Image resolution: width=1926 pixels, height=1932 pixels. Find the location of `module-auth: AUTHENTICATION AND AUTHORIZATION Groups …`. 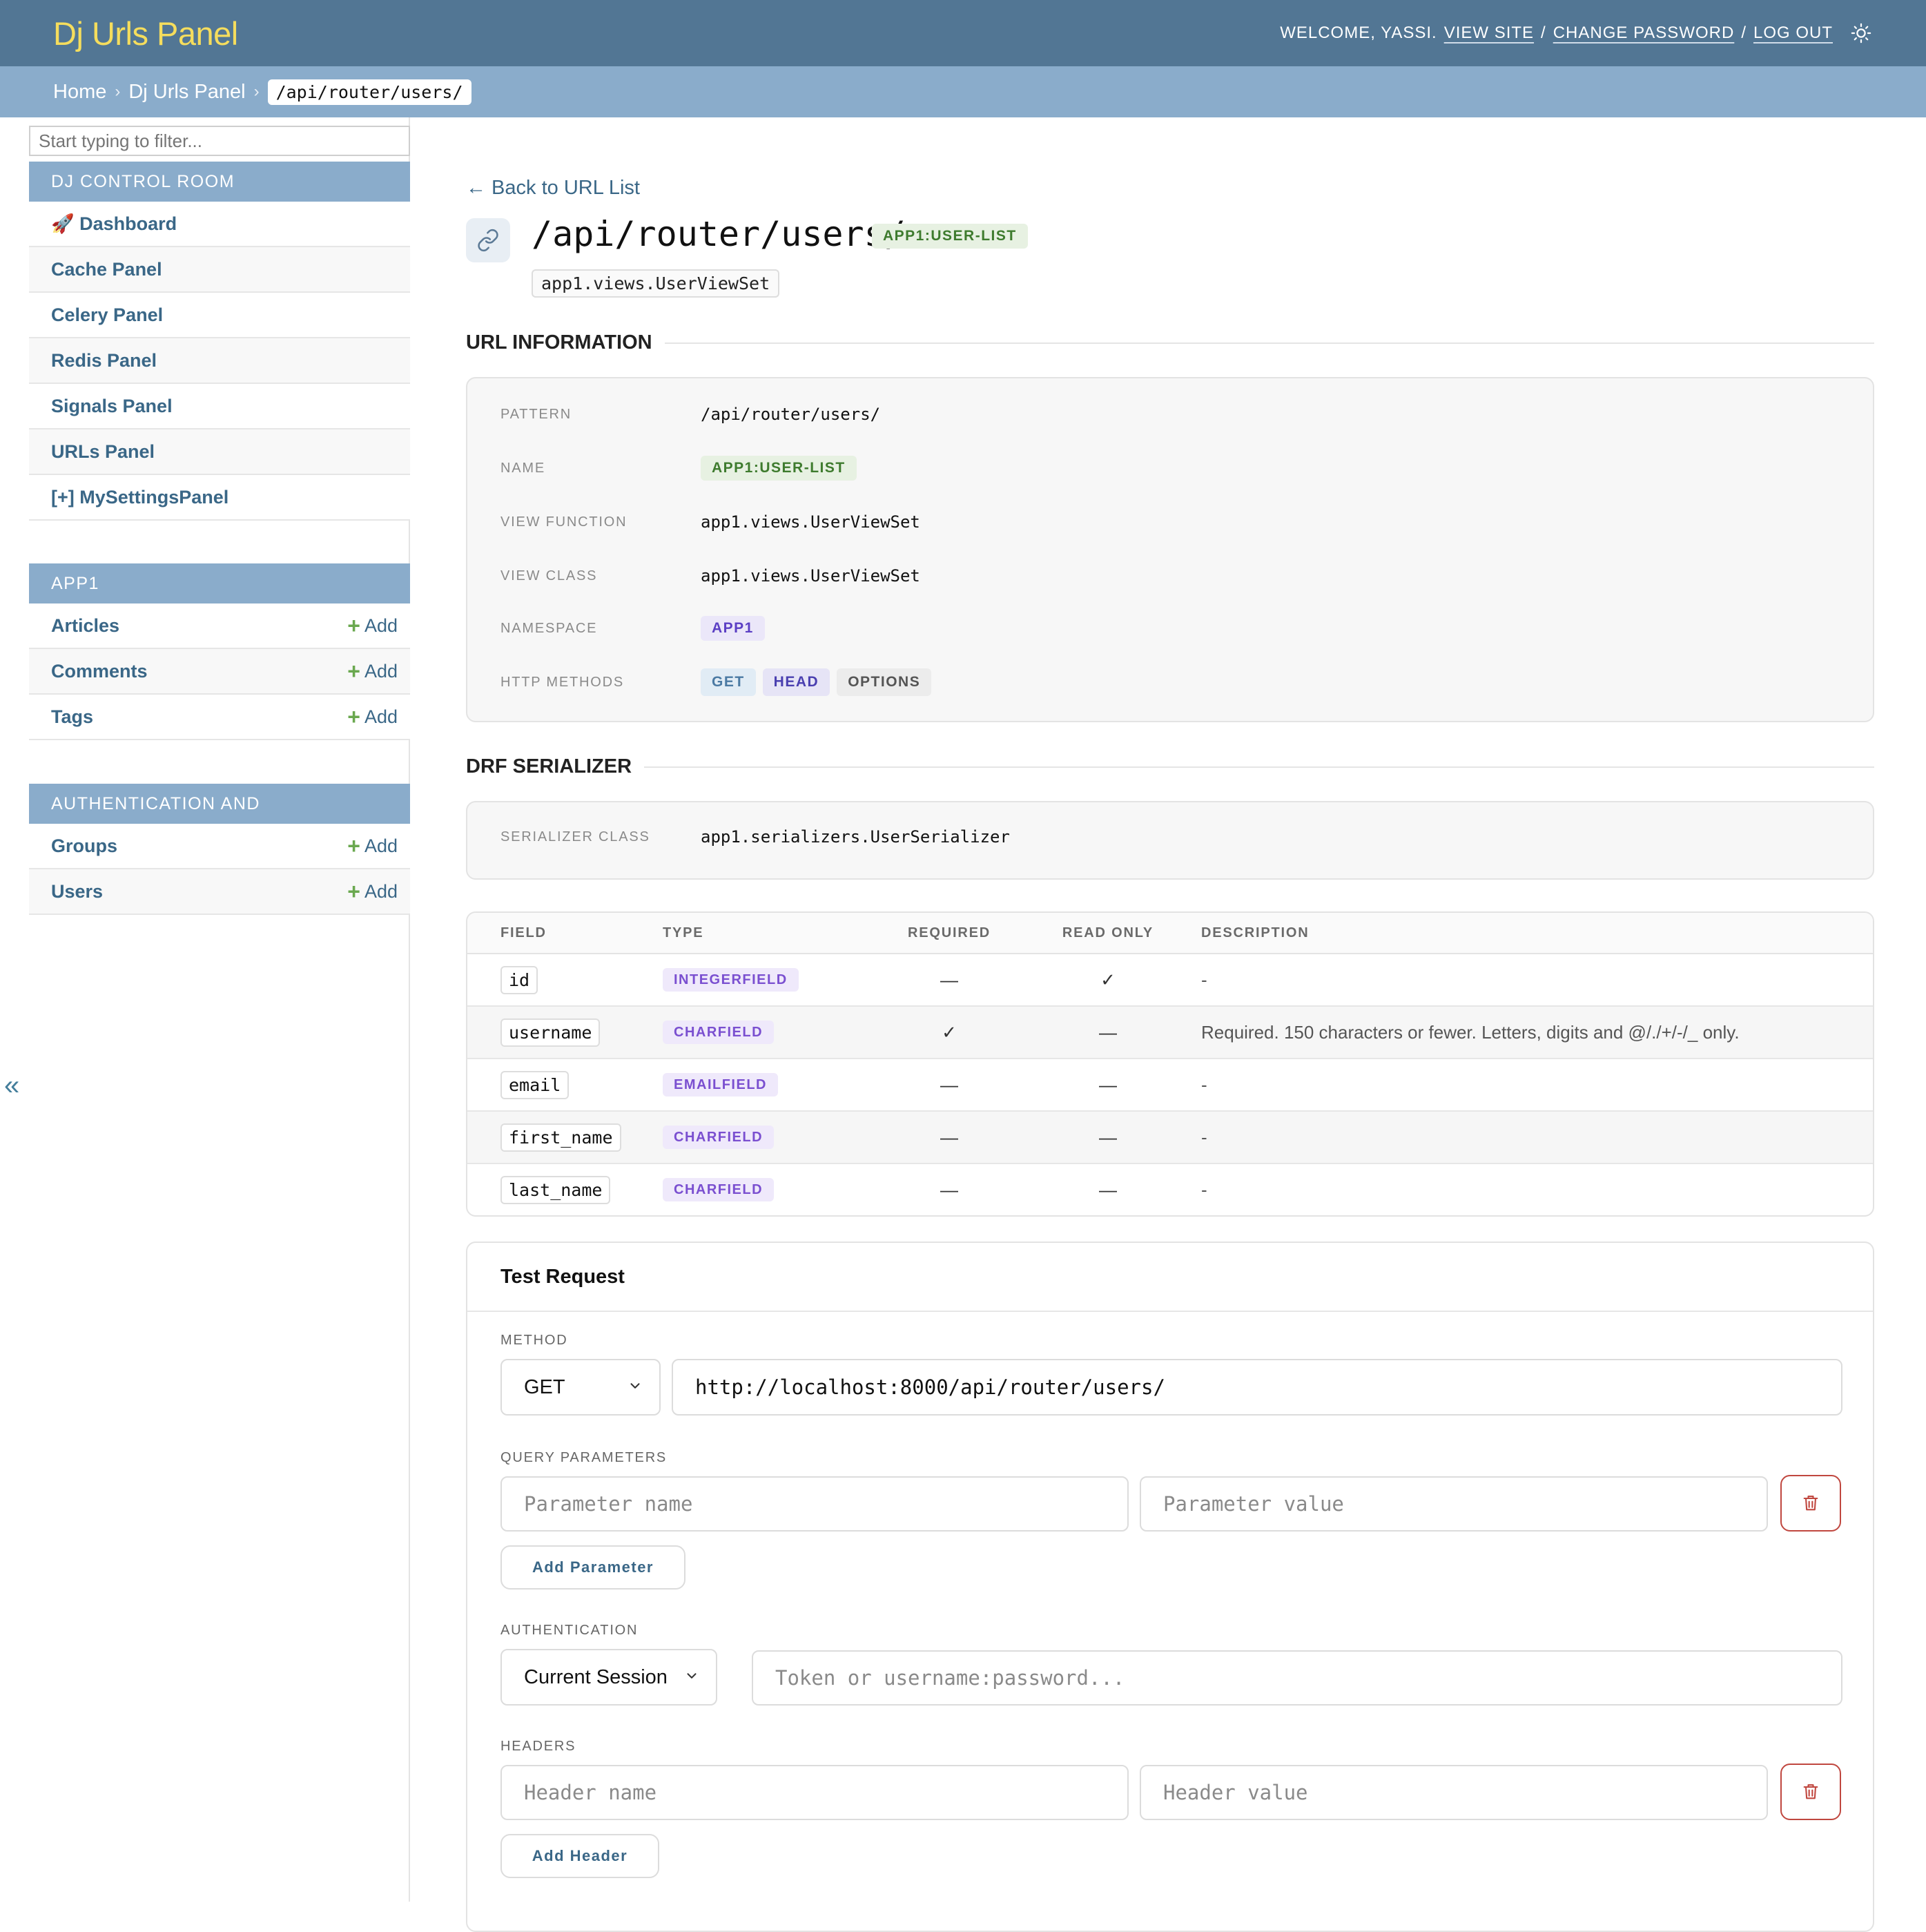

module-auth: AUTHENTICATION AND AUTHORIZATION Groups … is located at coordinates (219, 849).